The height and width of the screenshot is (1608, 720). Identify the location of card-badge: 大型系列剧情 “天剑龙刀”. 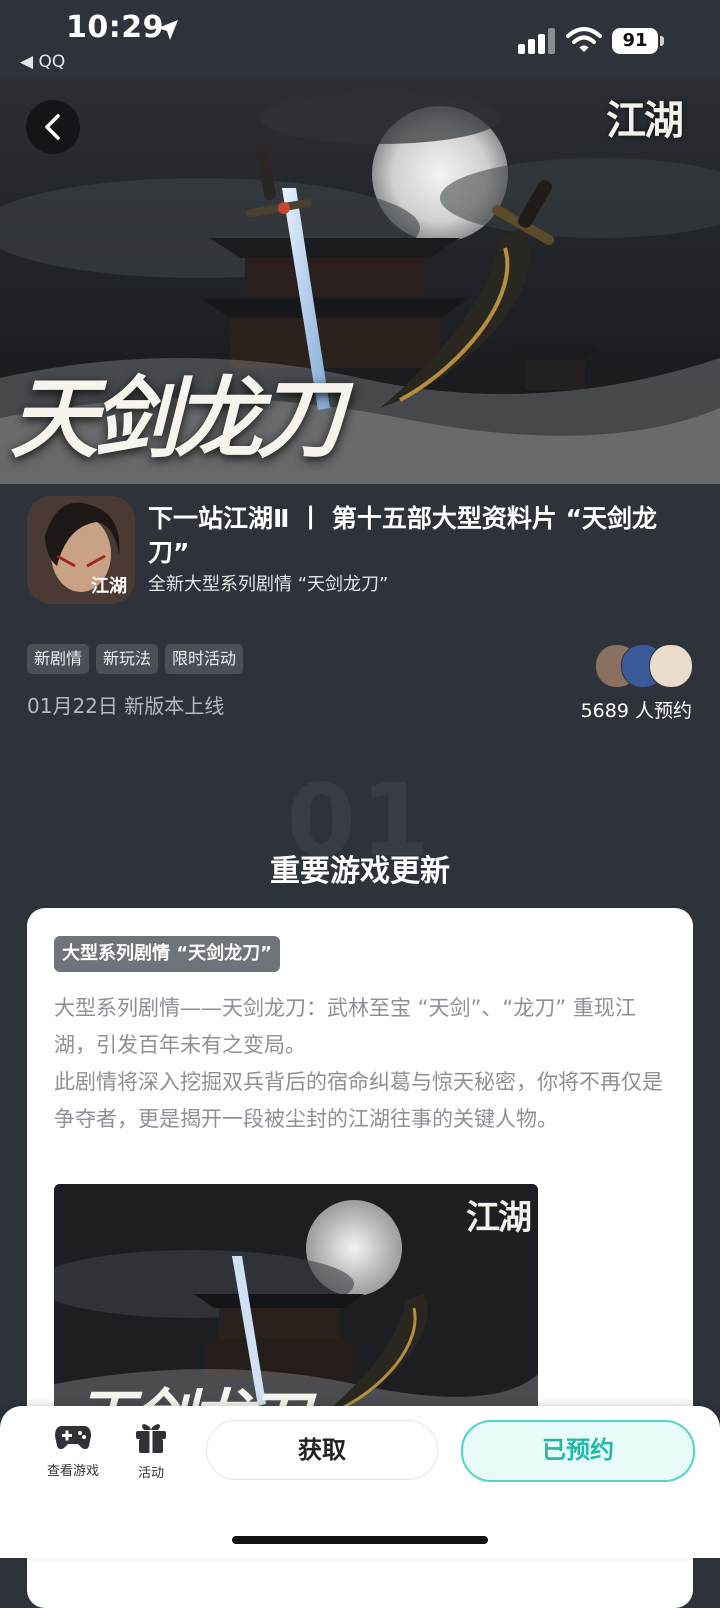
(167, 954).